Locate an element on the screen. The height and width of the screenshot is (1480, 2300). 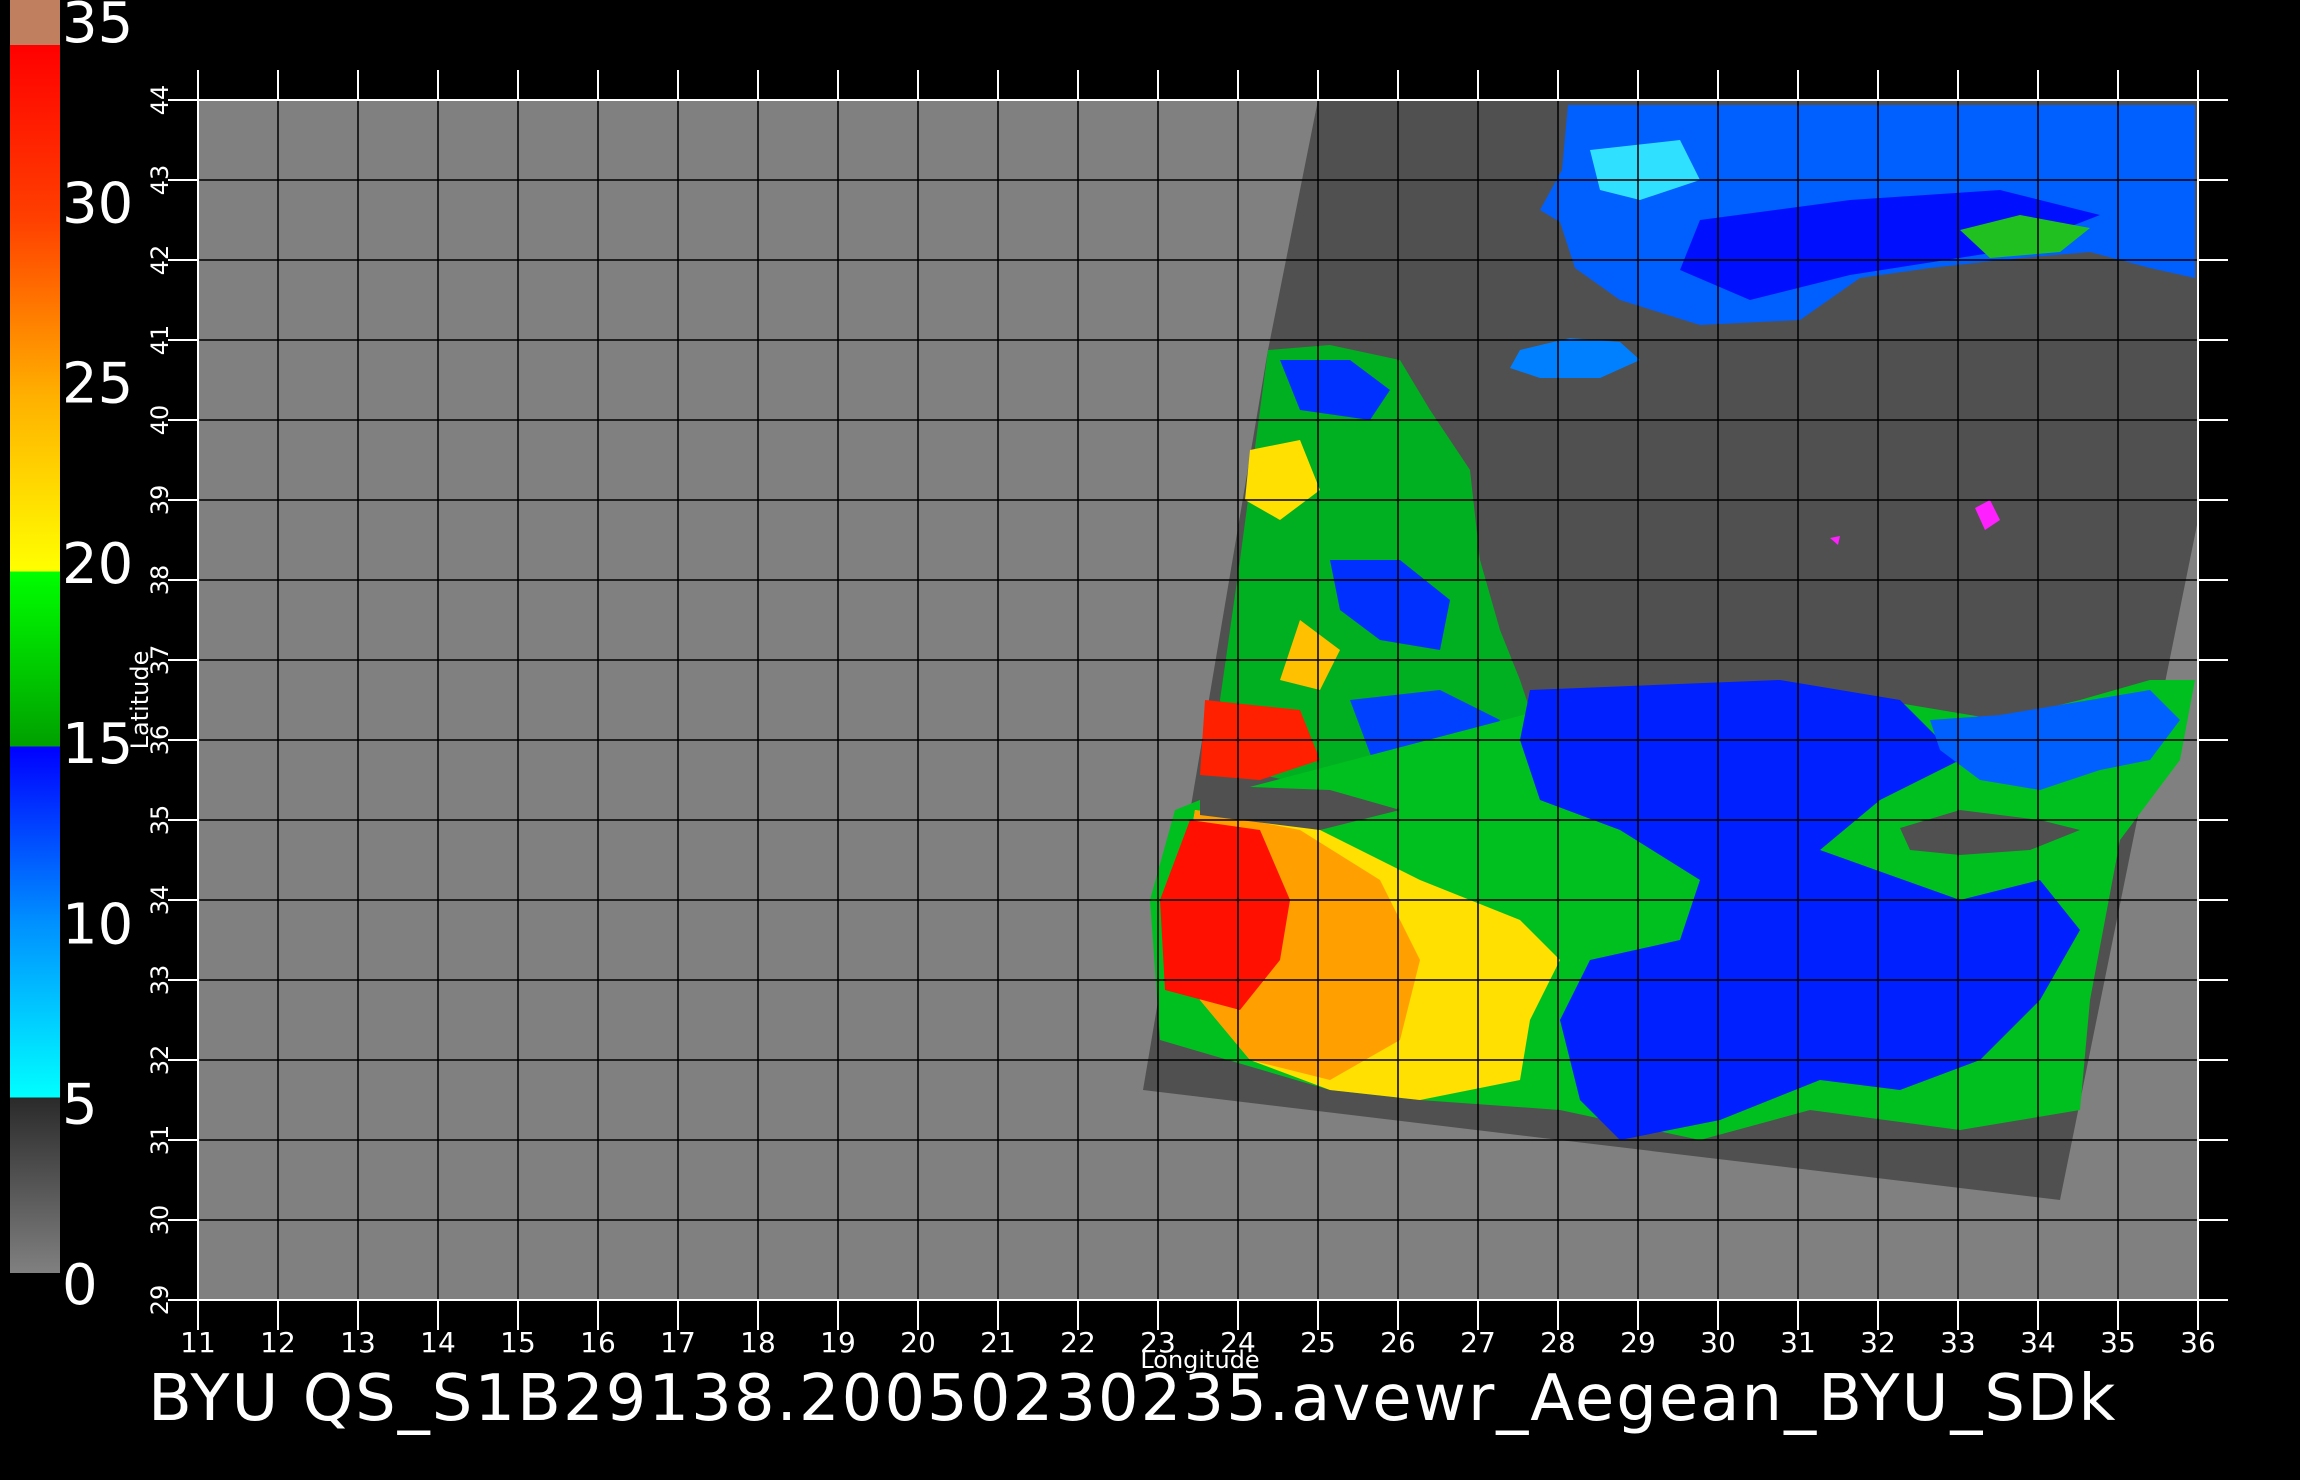
colorbar-label: 0 is located at coordinates (80, 1285).